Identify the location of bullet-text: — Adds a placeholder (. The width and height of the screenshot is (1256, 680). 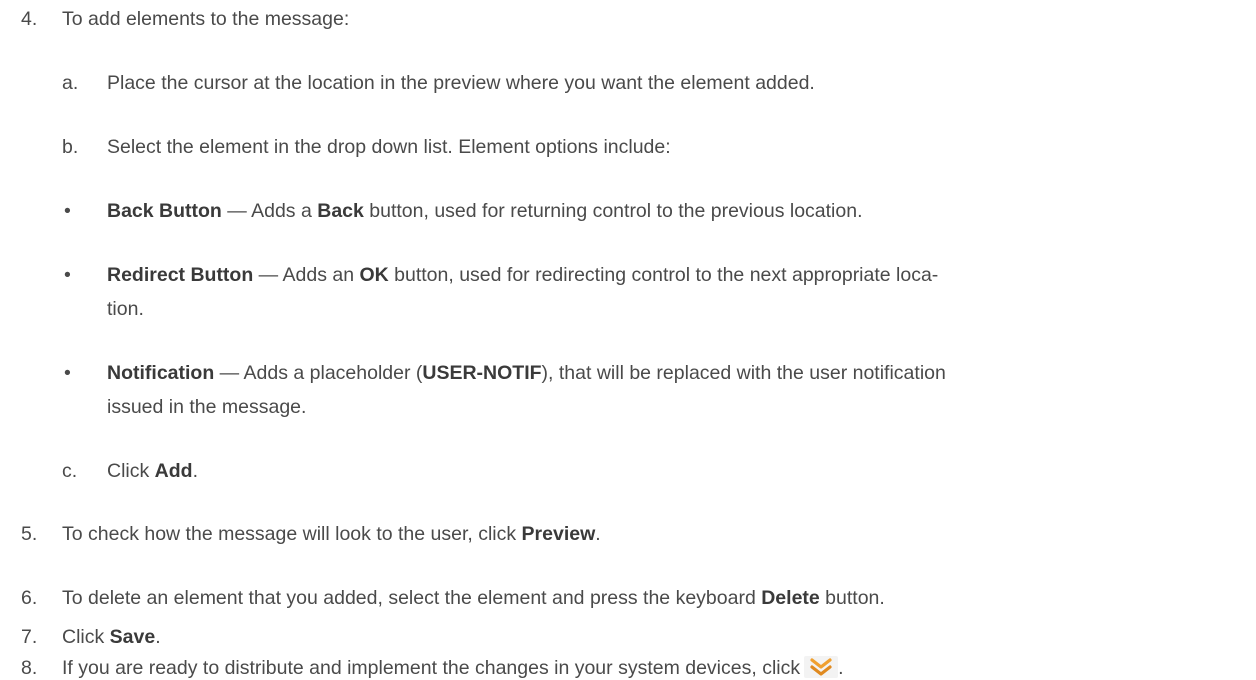
(318, 373).